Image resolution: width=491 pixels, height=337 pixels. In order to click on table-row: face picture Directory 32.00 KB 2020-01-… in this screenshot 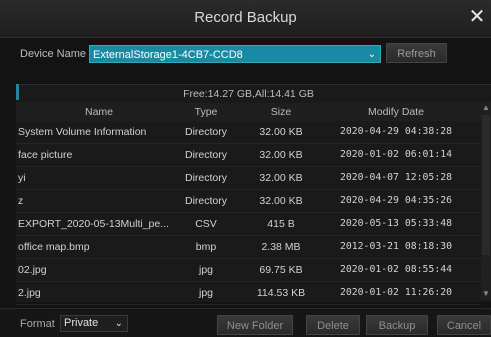, I will do `click(248, 155)`.